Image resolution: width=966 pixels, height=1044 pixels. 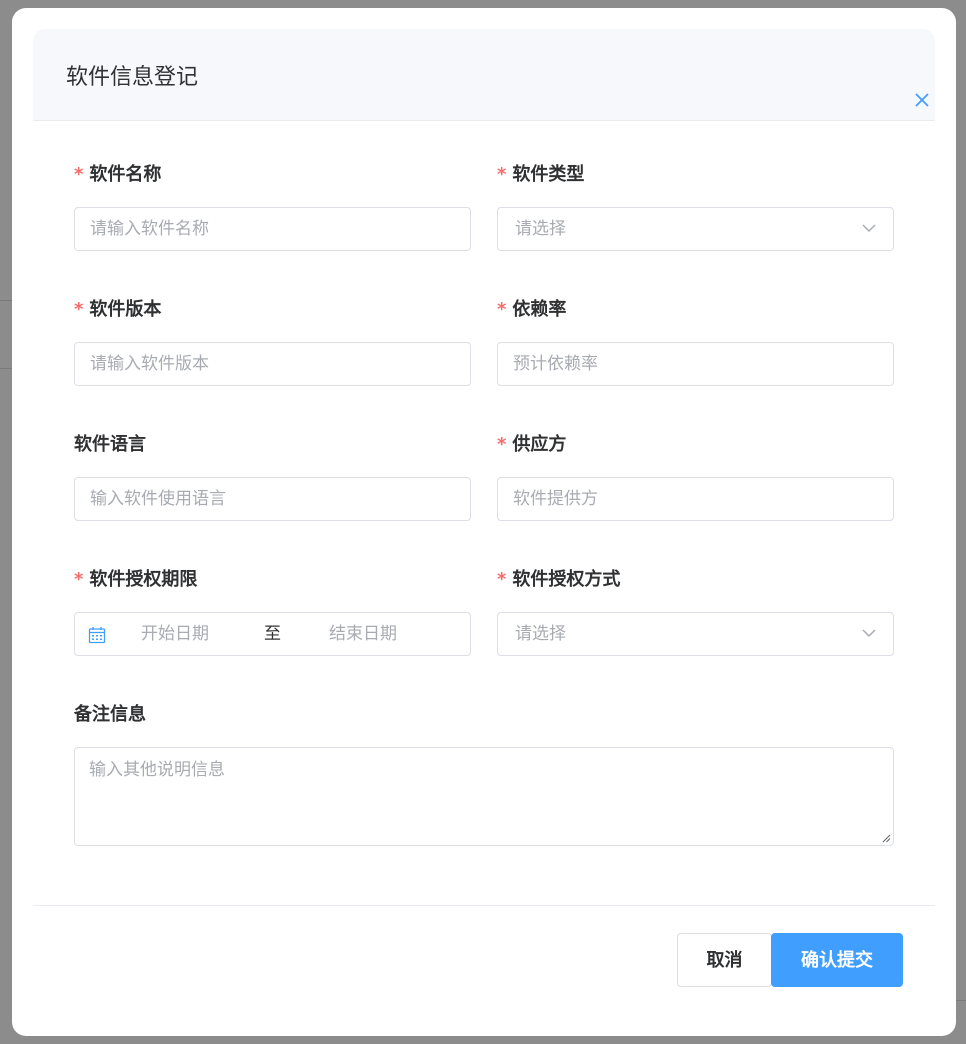 I want to click on software-name-label: * 软件名称, so click(x=118, y=174).